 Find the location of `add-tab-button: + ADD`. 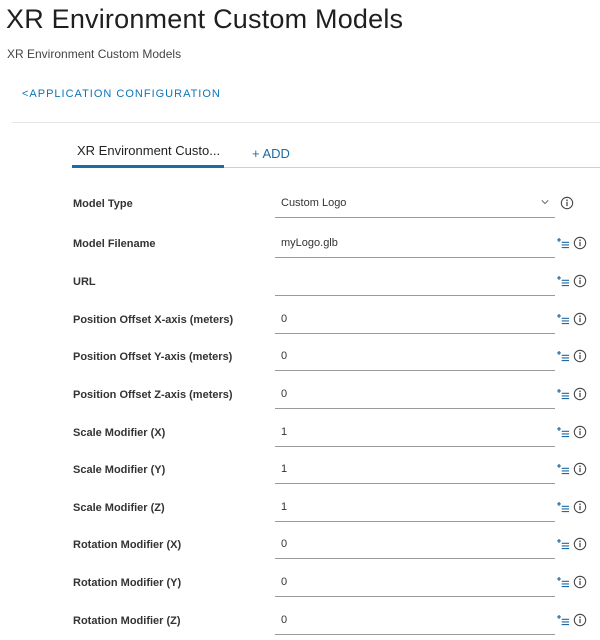

add-tab-button: + ADD is located at coordinates (271, 156).